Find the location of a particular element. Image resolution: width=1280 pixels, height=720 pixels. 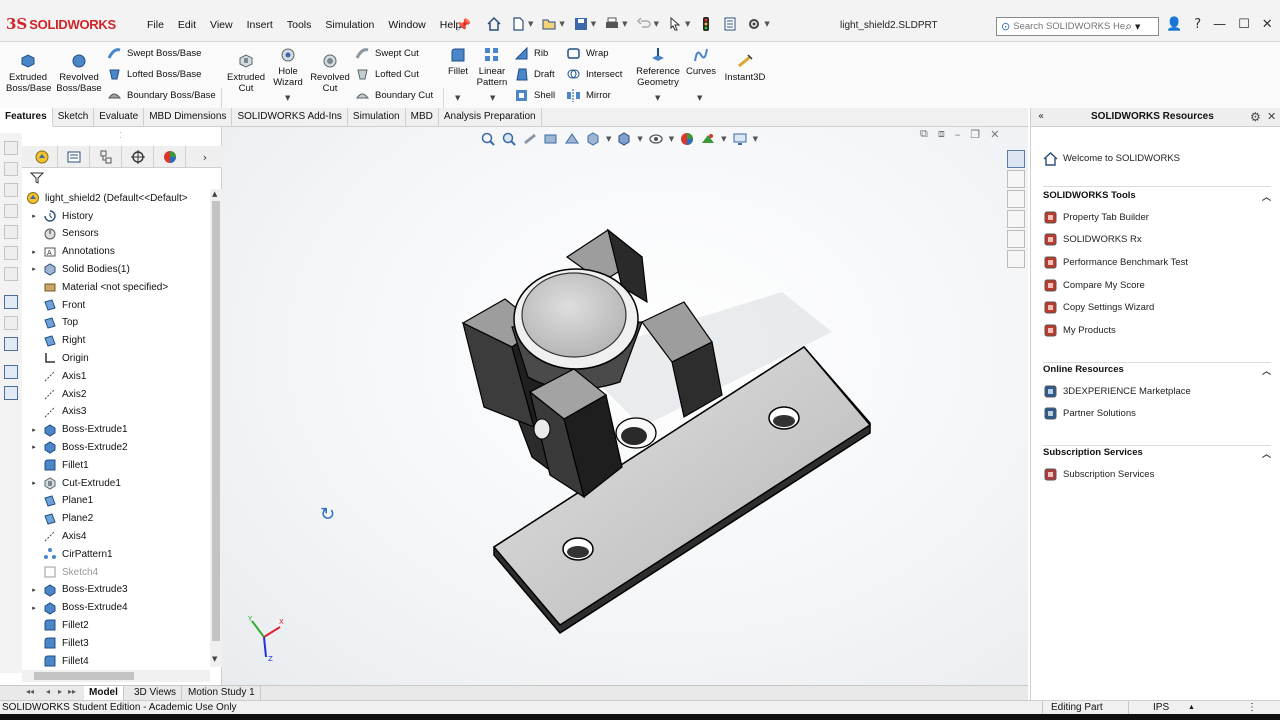

shell-button: Shell is located at coordinates (534, 95).